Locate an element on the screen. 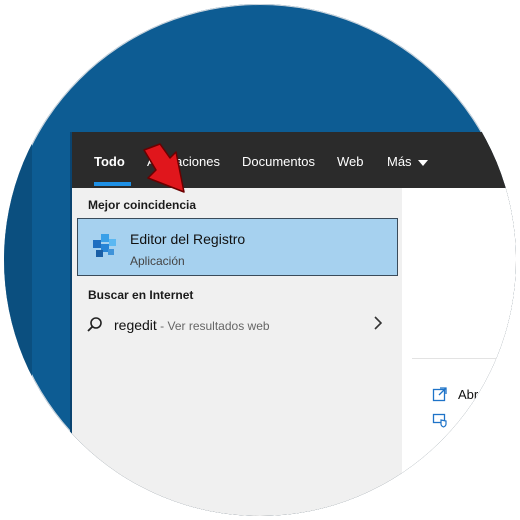 This screenshot has height=520, width=520. tab-todo: Todo is located at coordinates (109, 161).